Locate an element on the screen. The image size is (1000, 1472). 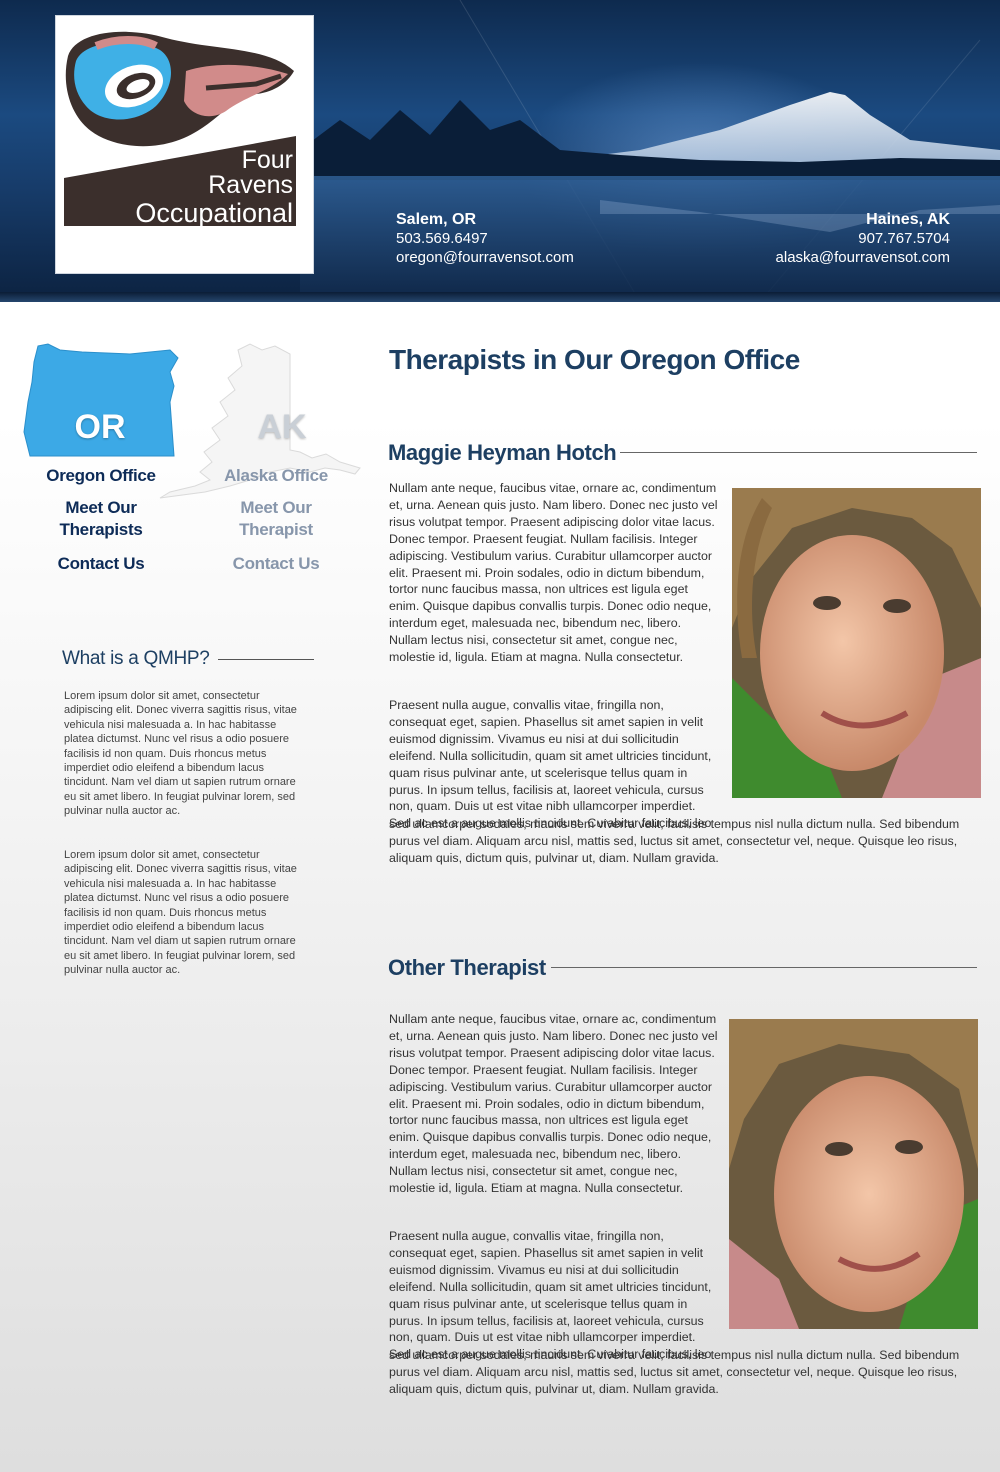
nav-oregon-meet-line1: Meet Our is located at coordinates (101, 507).